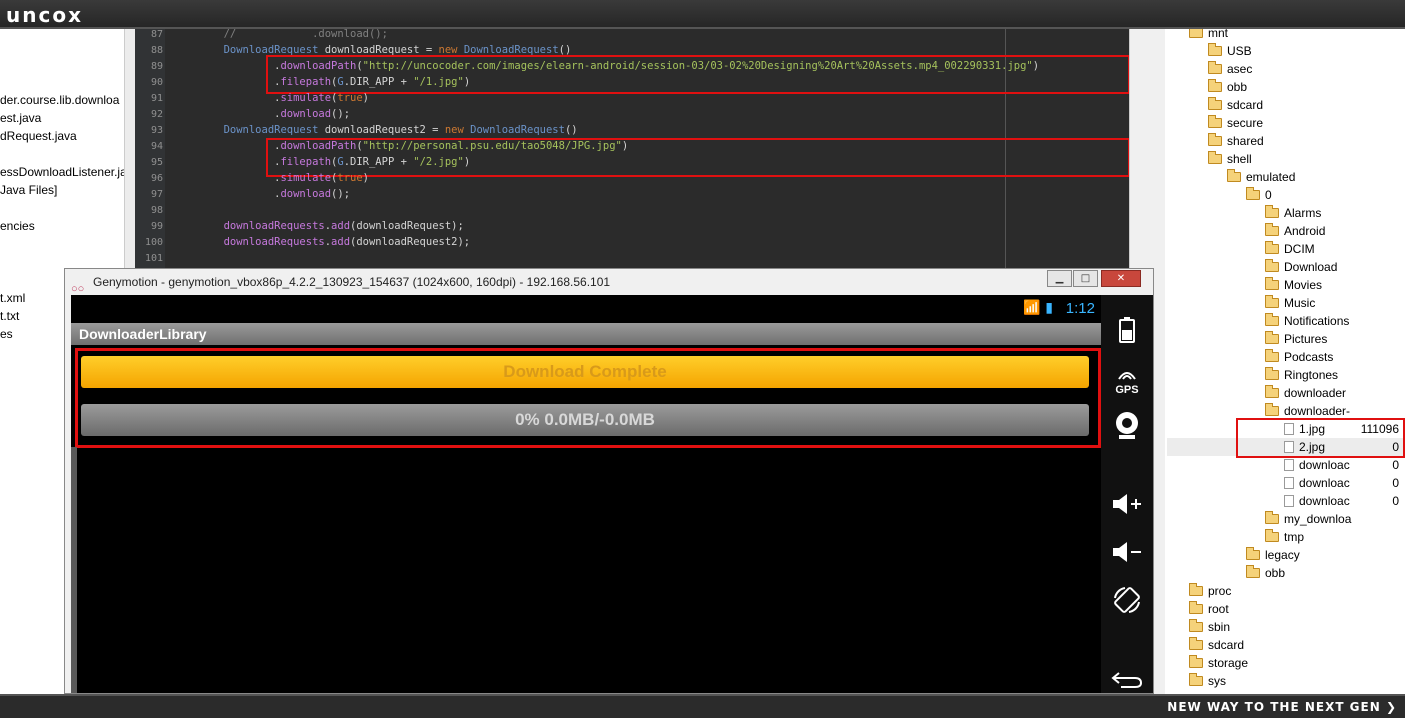  I want to click on tree-node-folder: Notifications, so click(1332, 321).